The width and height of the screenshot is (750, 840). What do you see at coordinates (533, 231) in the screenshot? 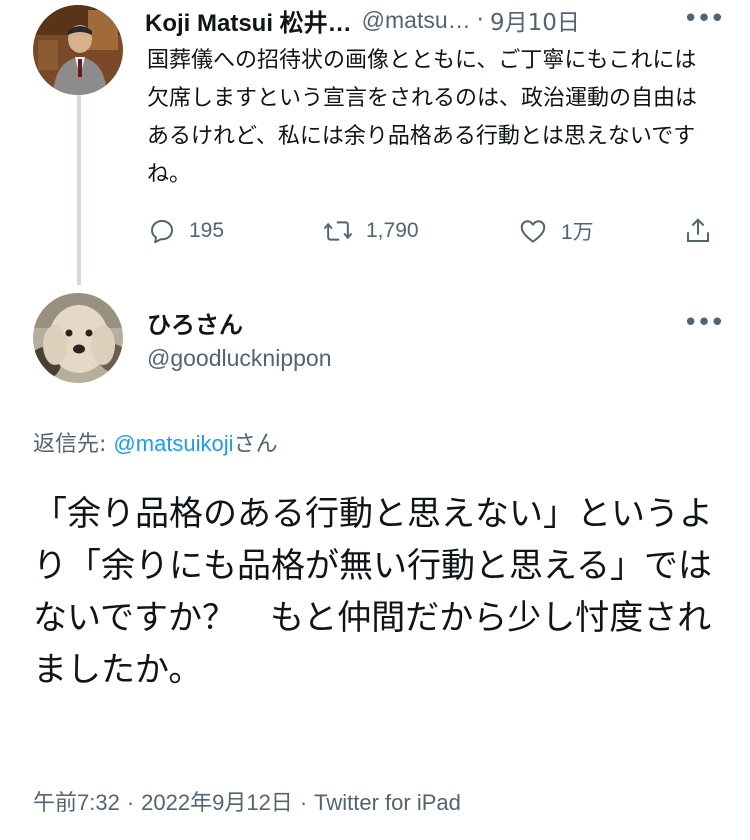
I see `heart-icon` at bounding box center [533, 231].